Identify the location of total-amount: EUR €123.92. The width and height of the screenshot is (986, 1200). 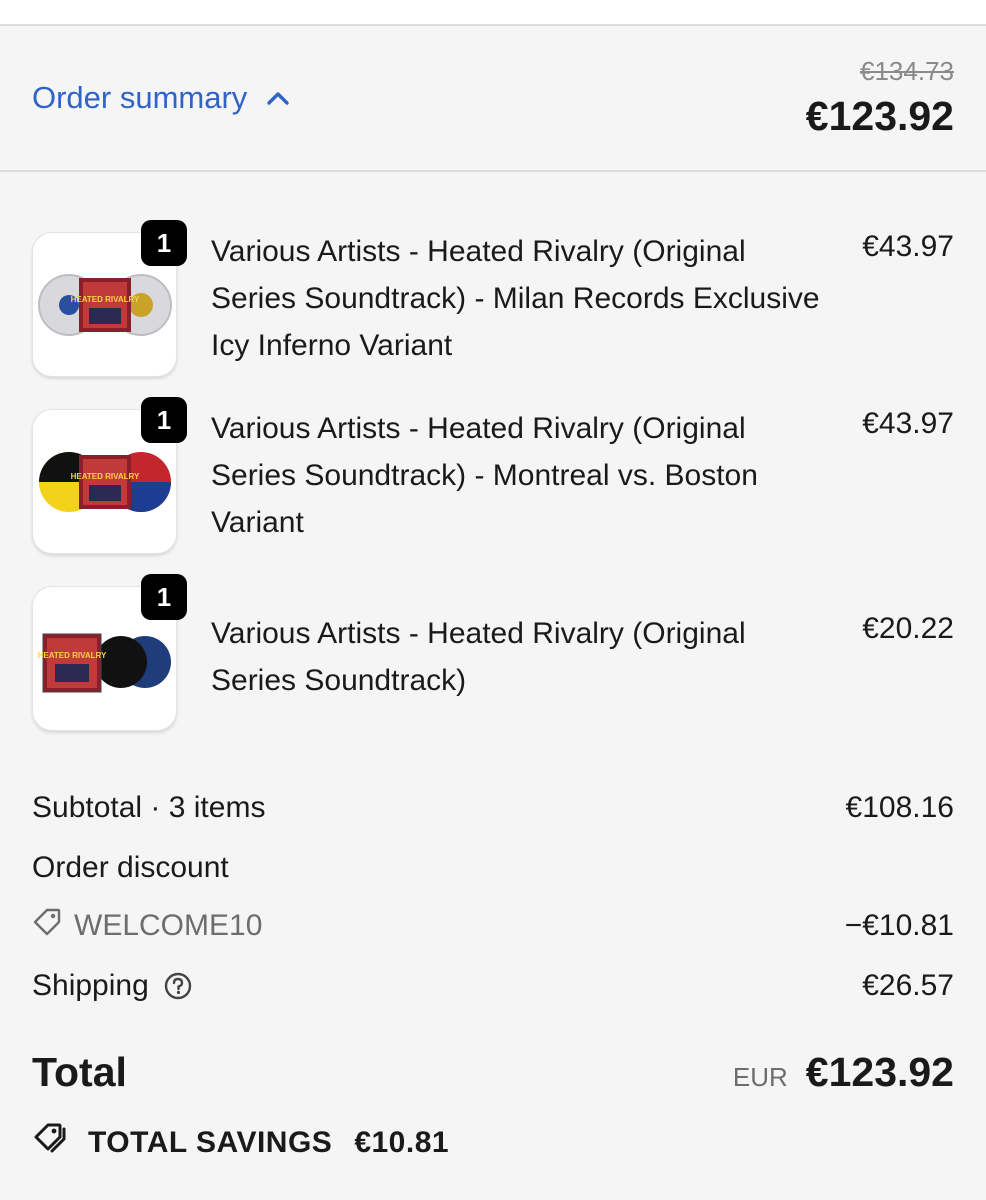
(843, 1072).